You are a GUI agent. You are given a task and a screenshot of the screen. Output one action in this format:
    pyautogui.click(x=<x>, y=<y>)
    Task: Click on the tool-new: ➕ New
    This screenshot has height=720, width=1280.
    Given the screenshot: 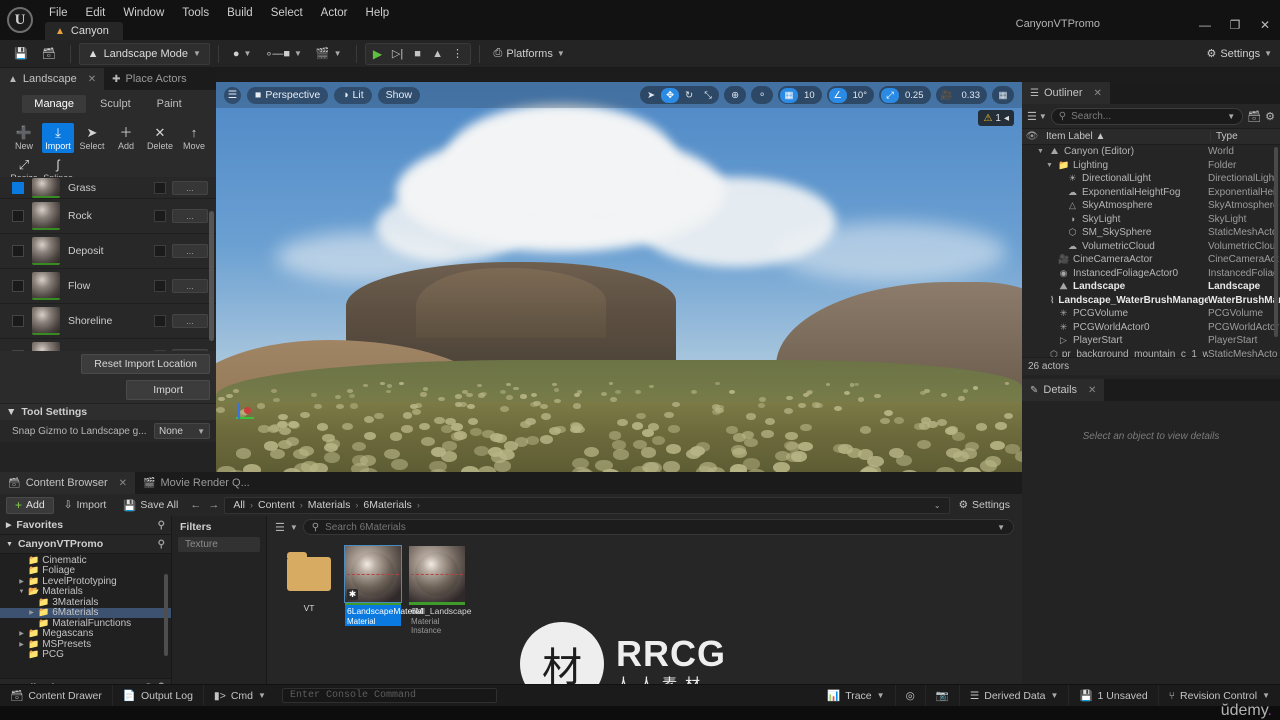 What is the action you would take?
    pyautogui.click(x=24, y=138)
    